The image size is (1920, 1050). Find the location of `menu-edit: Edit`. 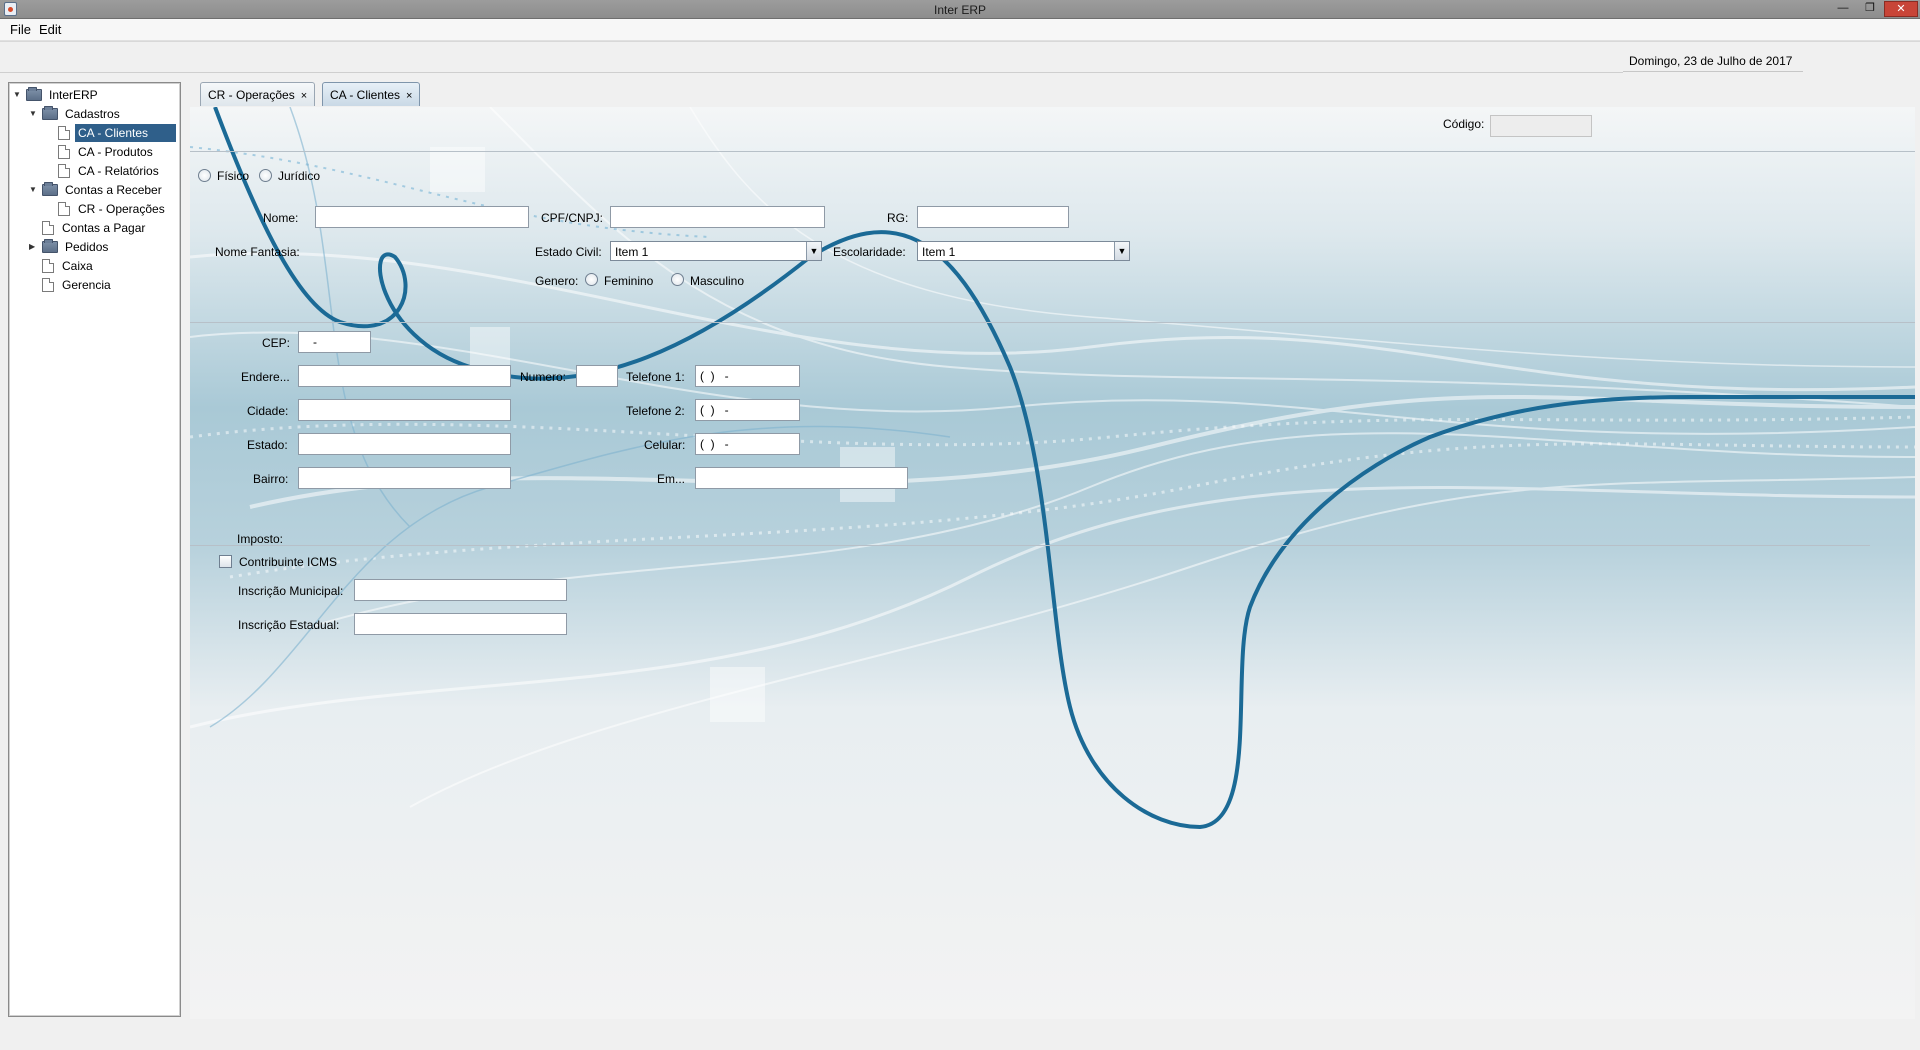

menu-edit: Edit is located at coordinates (50, 29).